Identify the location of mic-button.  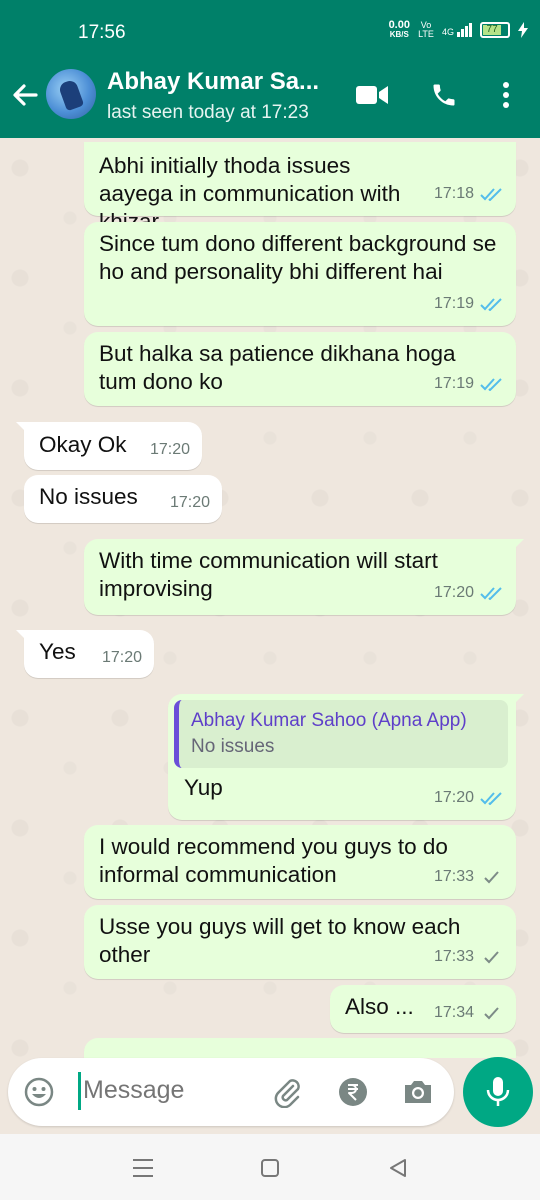
(498, 1092).